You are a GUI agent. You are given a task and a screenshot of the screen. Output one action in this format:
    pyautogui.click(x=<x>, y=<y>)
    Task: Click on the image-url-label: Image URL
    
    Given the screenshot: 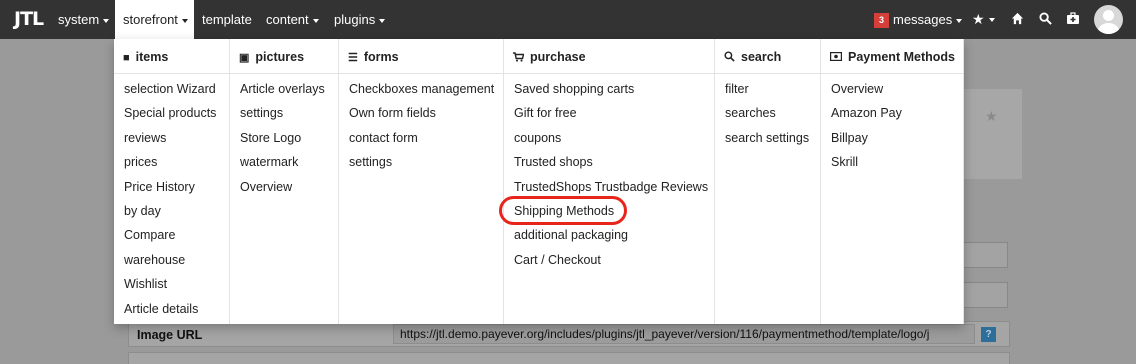 What is the action you would take?
    pyautogui.click(x=170, y=335)
    